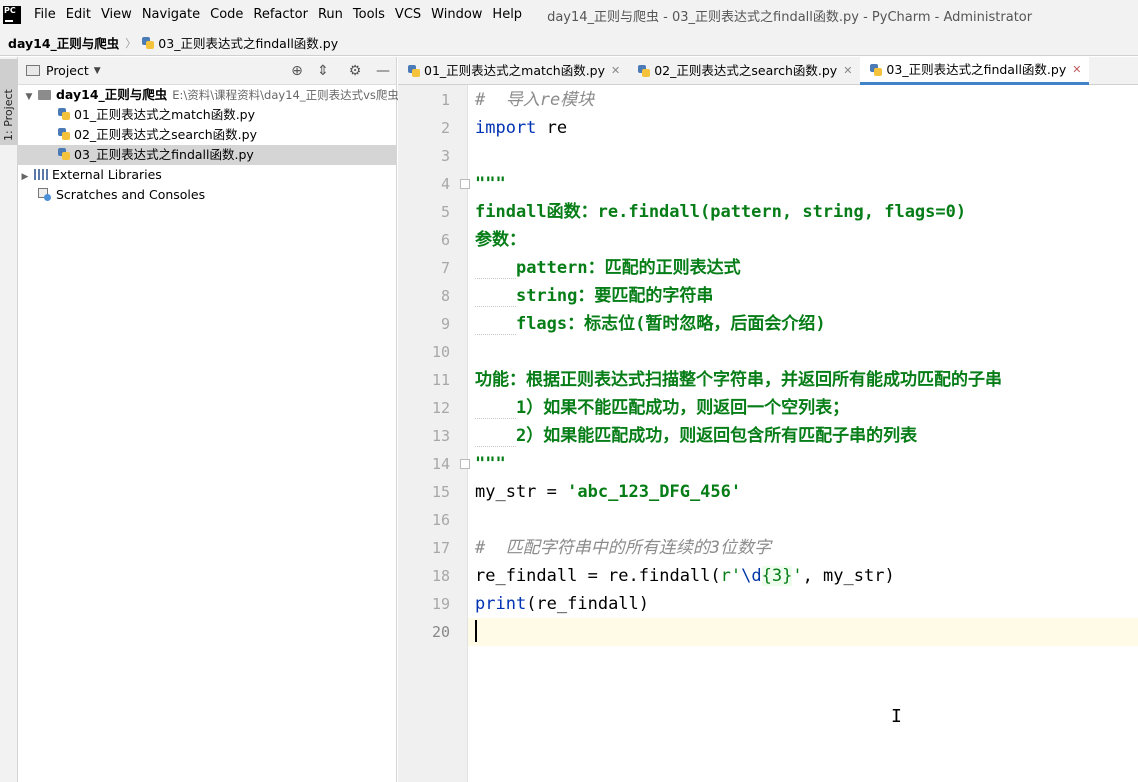 The height and width of the screenshot is (782, 1138). What do you see at coordinates (248, 43) in the screenshot?
I see `breadcrumb-file-label: 03_正则表达式之findall函数.py` at bounding box center [248, 43].